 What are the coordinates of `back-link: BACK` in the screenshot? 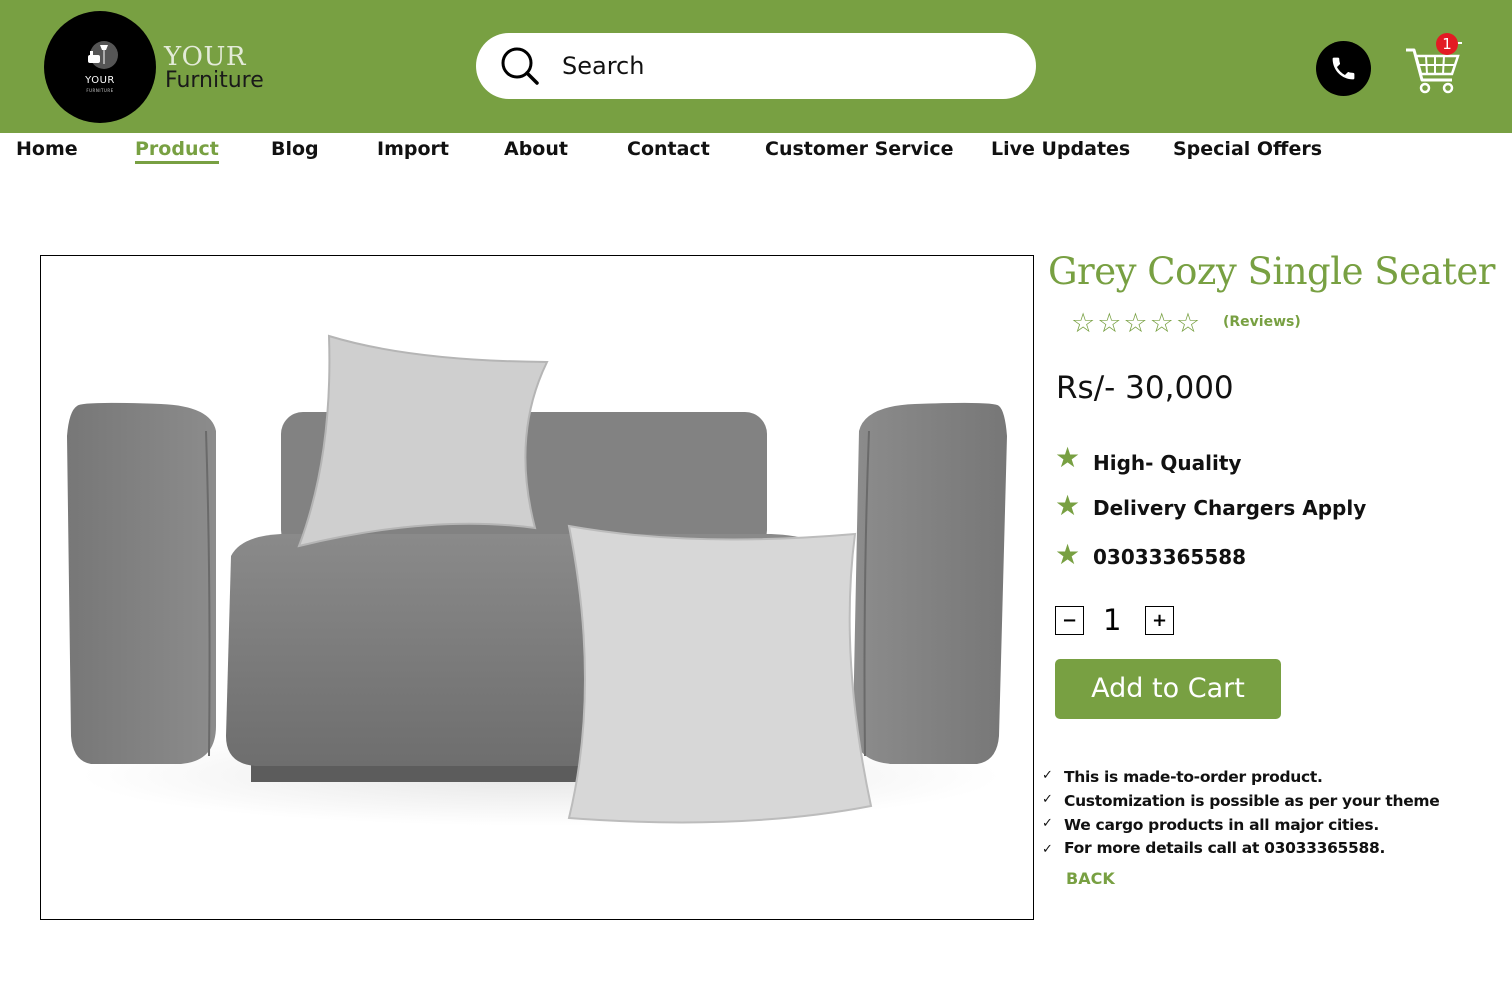 It's located at (1090, 878).